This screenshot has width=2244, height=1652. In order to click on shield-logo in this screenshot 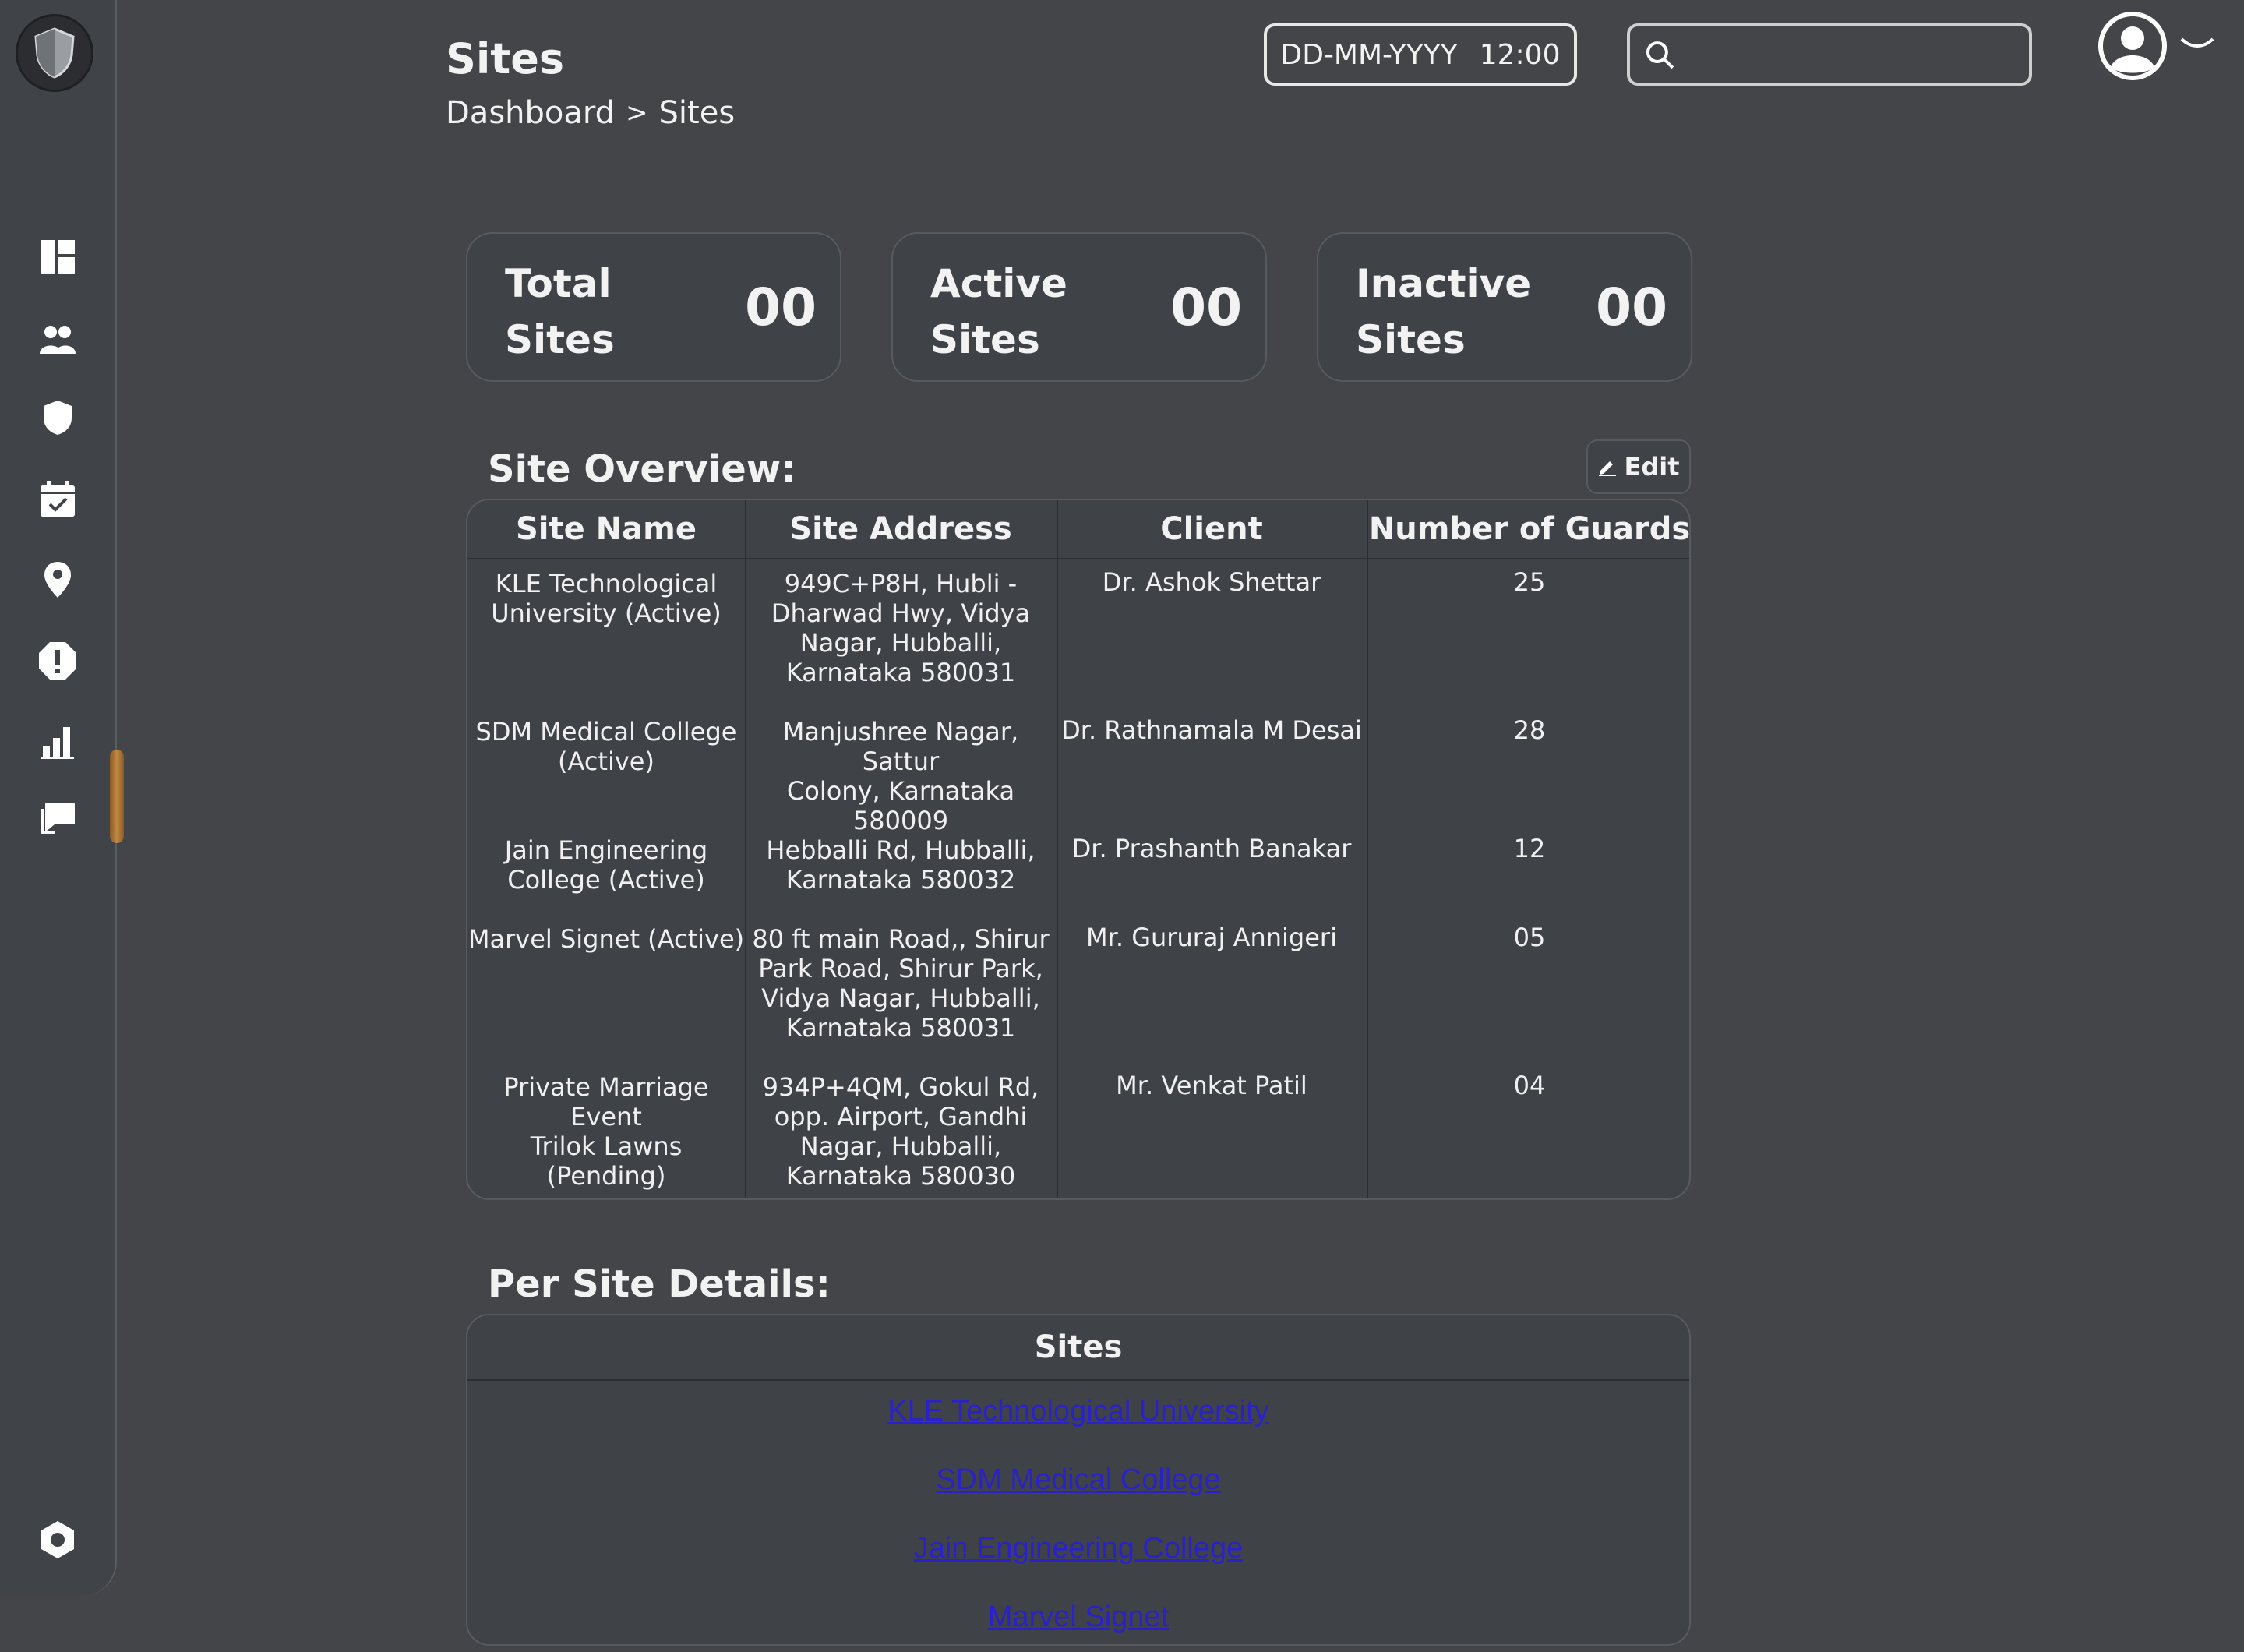, I will do `click(55, 53)`.